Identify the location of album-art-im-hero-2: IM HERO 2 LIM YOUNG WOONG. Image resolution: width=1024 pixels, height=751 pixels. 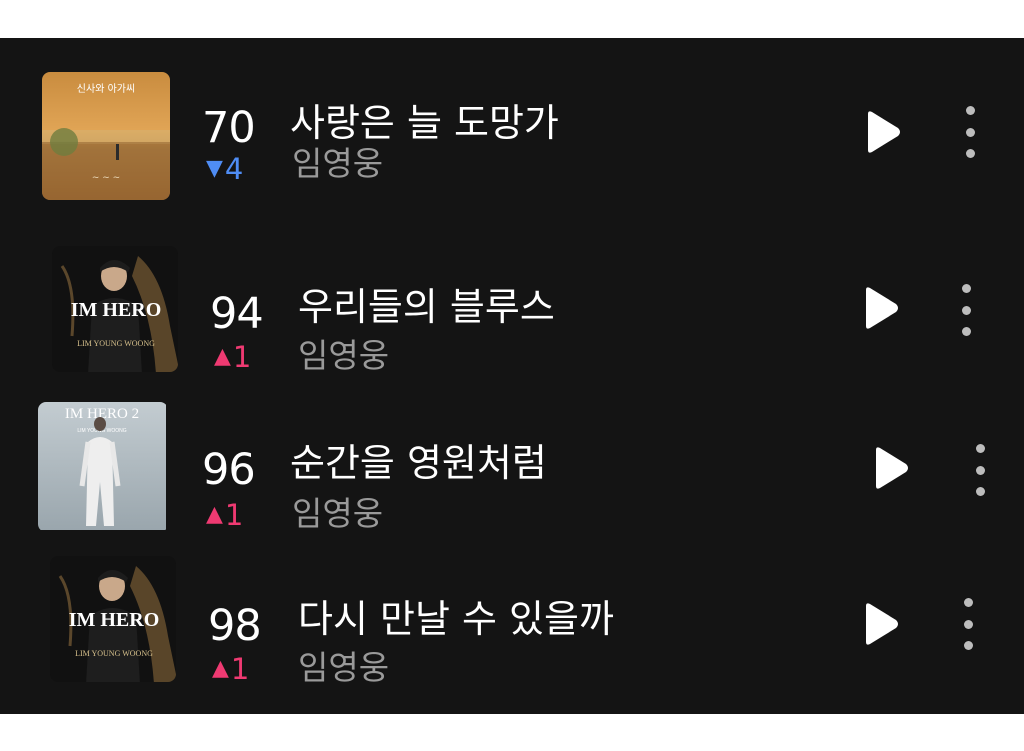
(102, 466).